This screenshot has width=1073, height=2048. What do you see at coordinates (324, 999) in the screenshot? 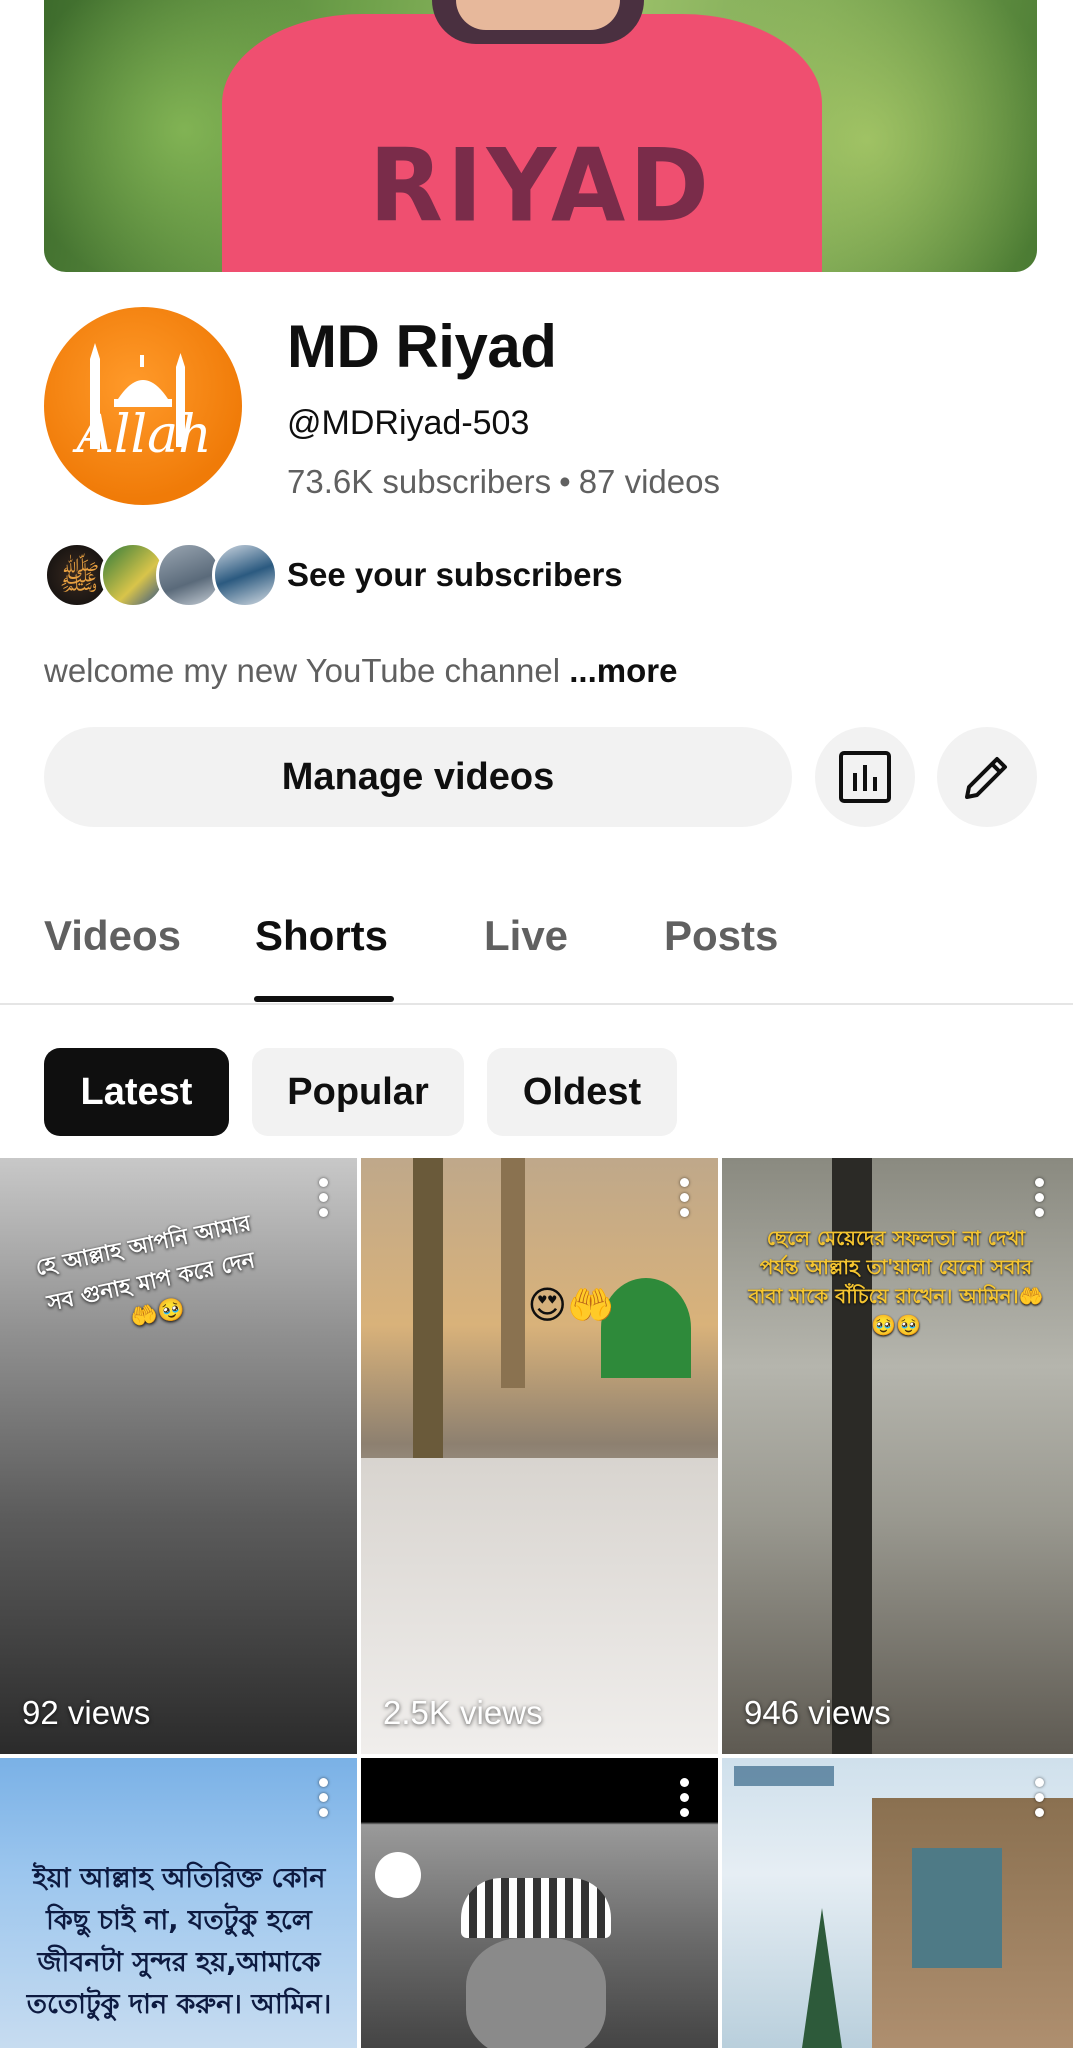
I see `active-tab-indicator` at bounding box center [324, 999].